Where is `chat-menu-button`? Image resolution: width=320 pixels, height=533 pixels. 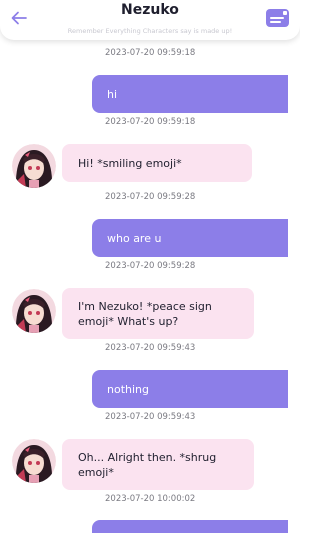 chat-menu-button is located at coordinates (277, 18).